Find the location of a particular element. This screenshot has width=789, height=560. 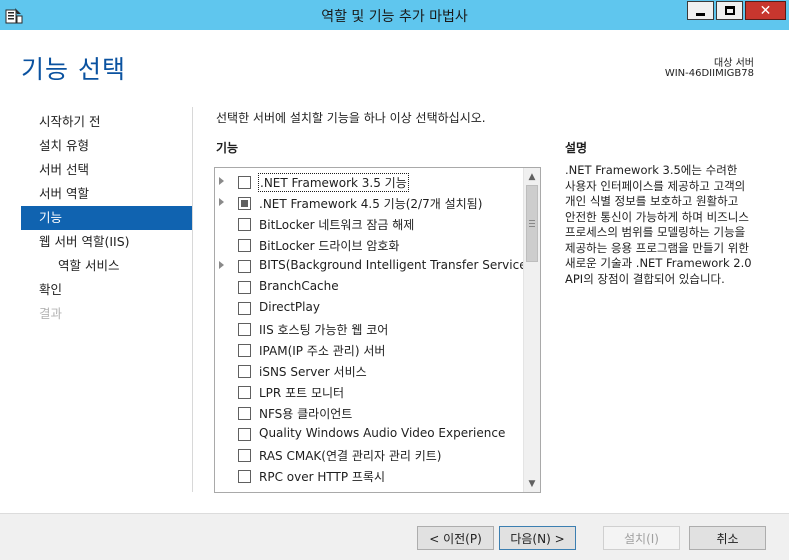

title-bar: 역할 및 기능 추가 마법사 ✕ is located at coordinates (394, 15).